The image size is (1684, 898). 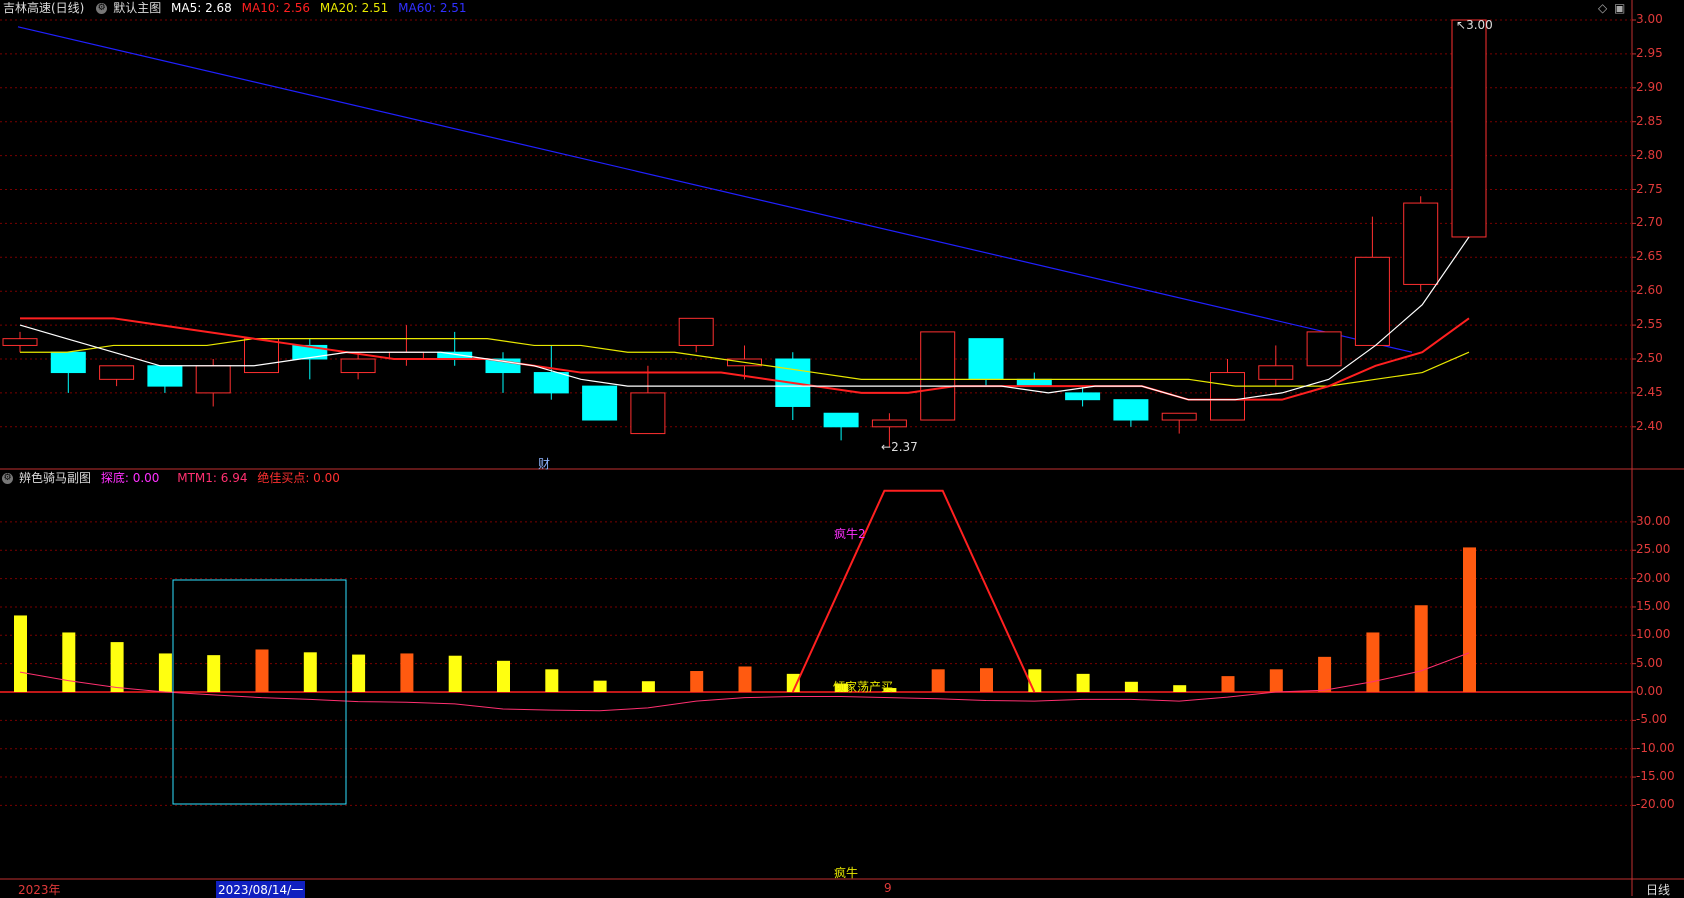 What do you see at coordinates (1474, 25) in the screenshot?
I see `high-price-annotation: ↖3.00` at bounding box center [1474, 25].